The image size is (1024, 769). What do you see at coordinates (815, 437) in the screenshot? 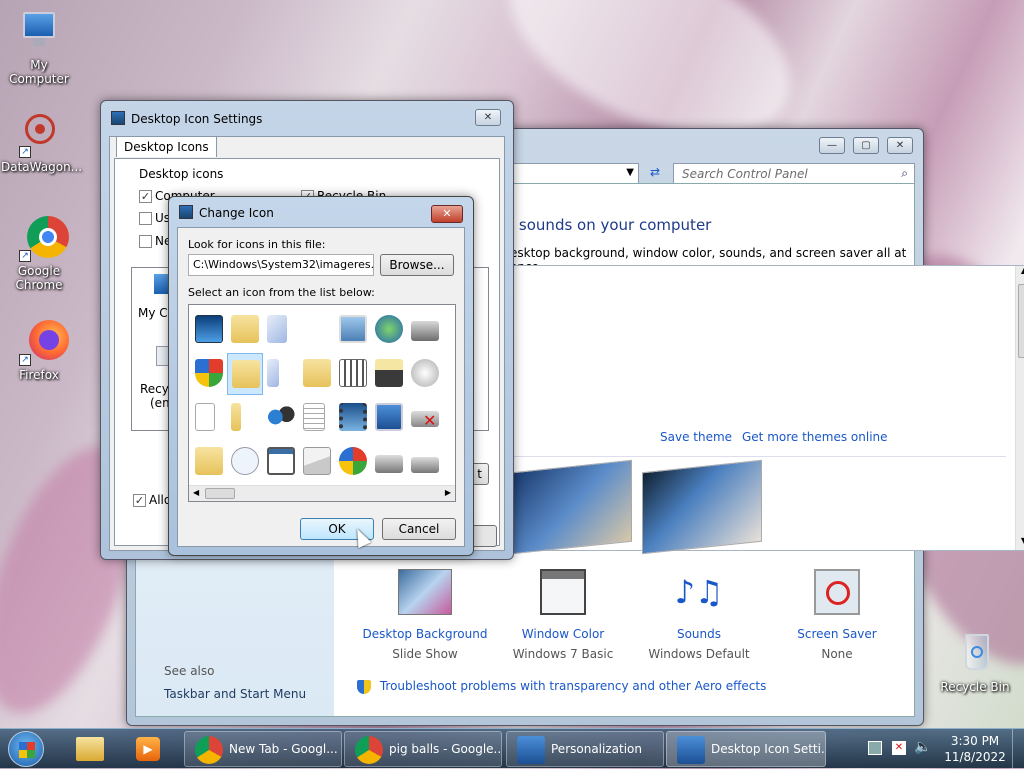
I see `get-more-themes-link: Get more themes online` at bounding box center [815, 437].